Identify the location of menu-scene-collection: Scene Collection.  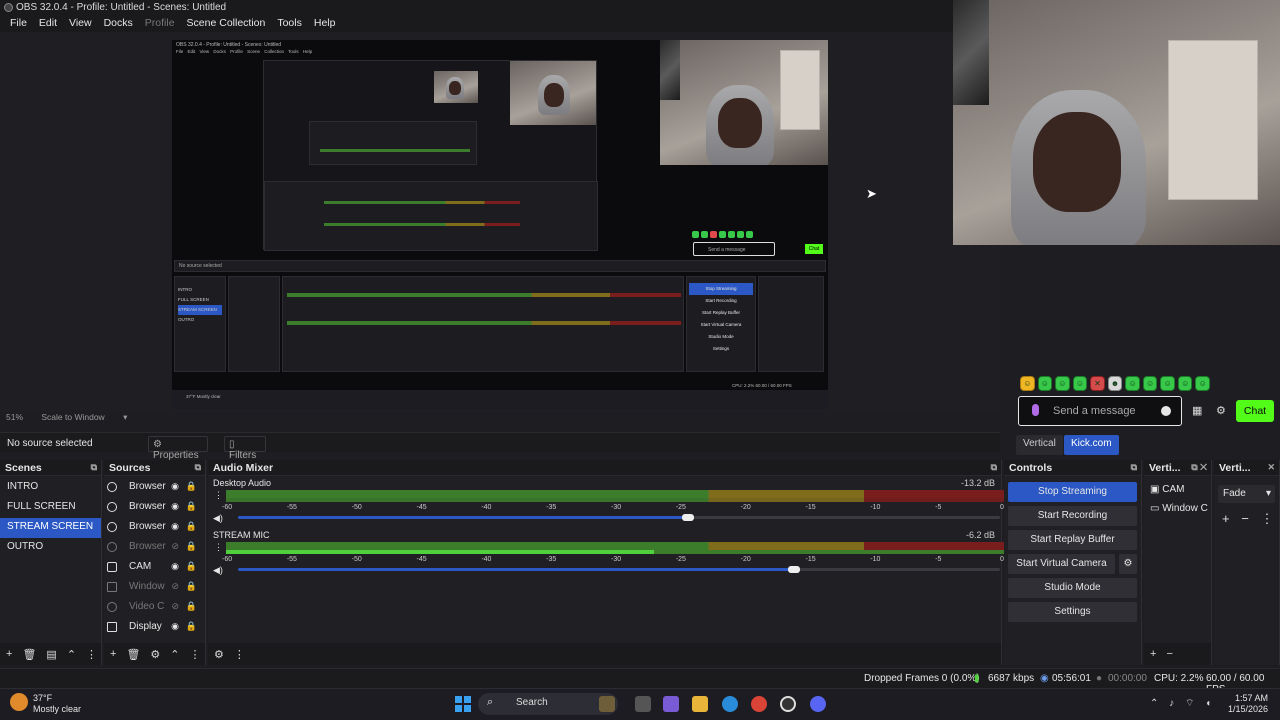
(226, 24).